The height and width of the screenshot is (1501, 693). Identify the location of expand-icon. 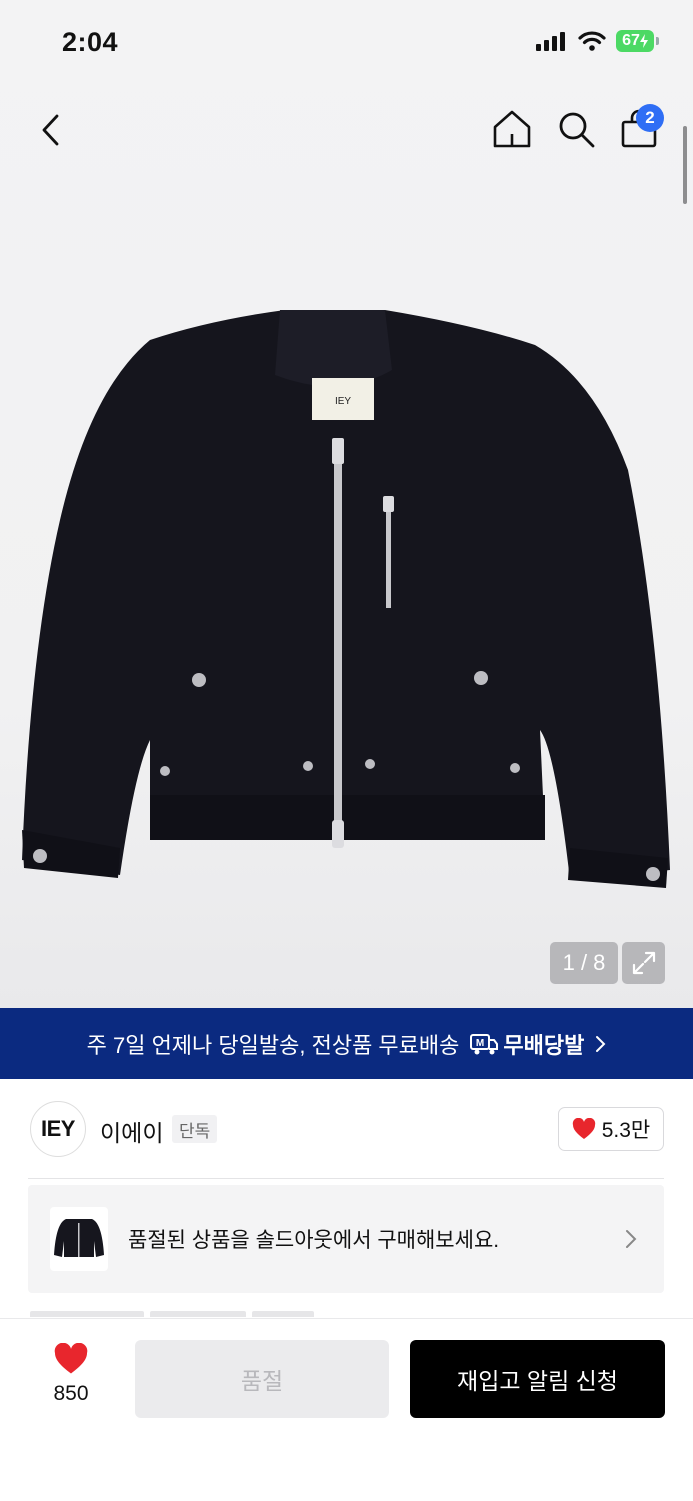
(643, 963).